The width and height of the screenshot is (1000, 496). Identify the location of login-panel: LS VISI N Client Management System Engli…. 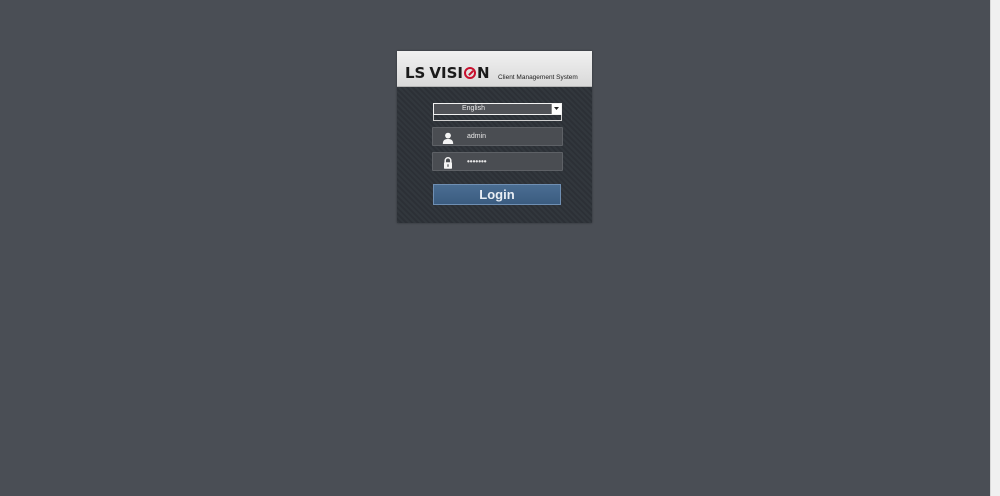
(494, 137).